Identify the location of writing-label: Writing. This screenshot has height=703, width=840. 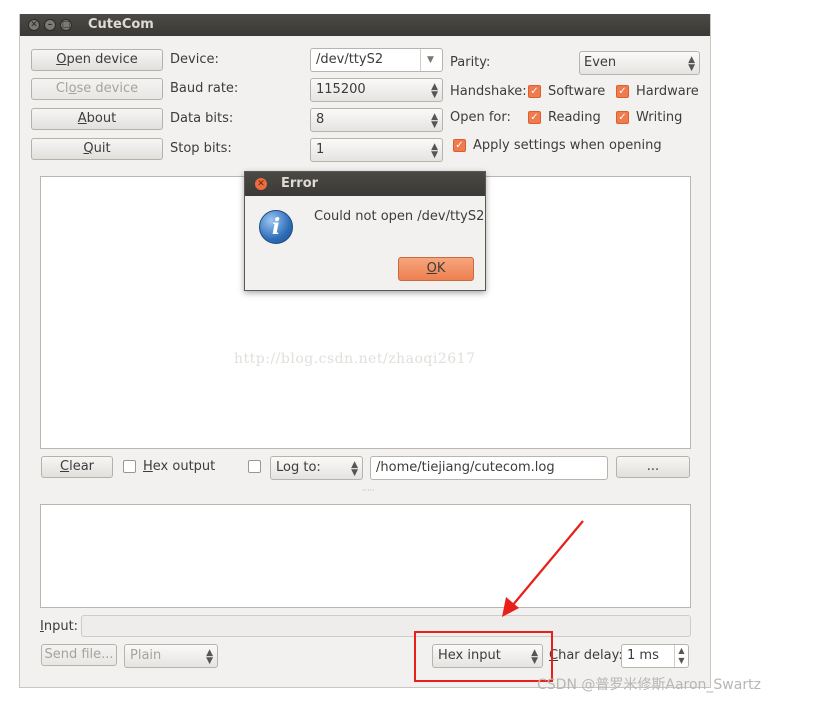
(659, 117).